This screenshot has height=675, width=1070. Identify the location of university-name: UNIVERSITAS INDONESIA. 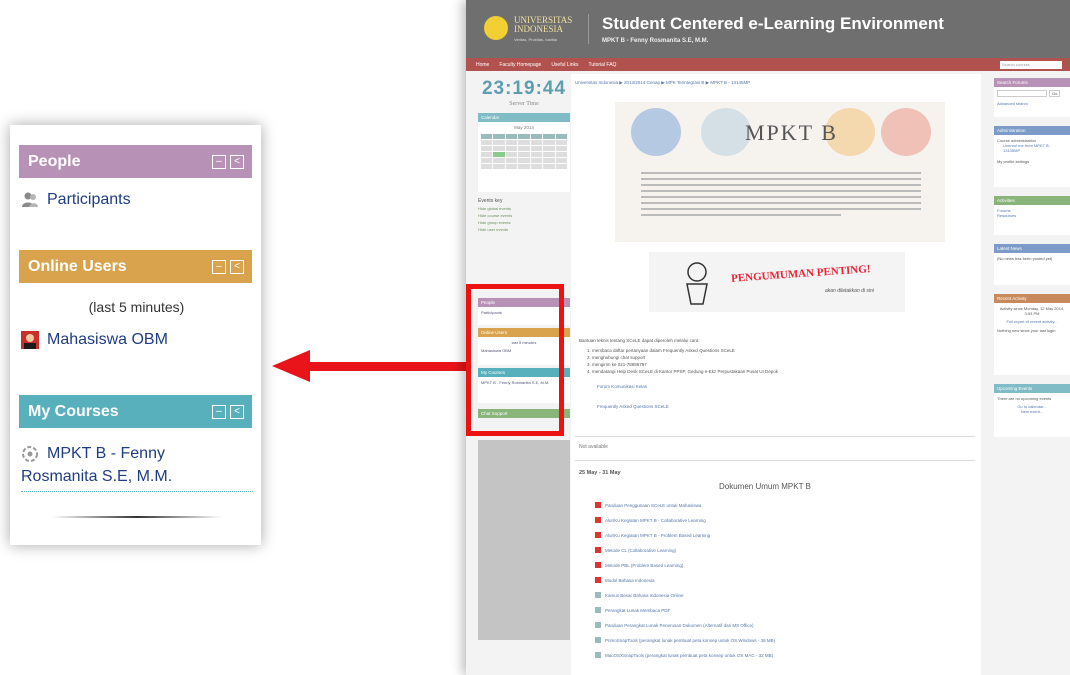
(543, 25).